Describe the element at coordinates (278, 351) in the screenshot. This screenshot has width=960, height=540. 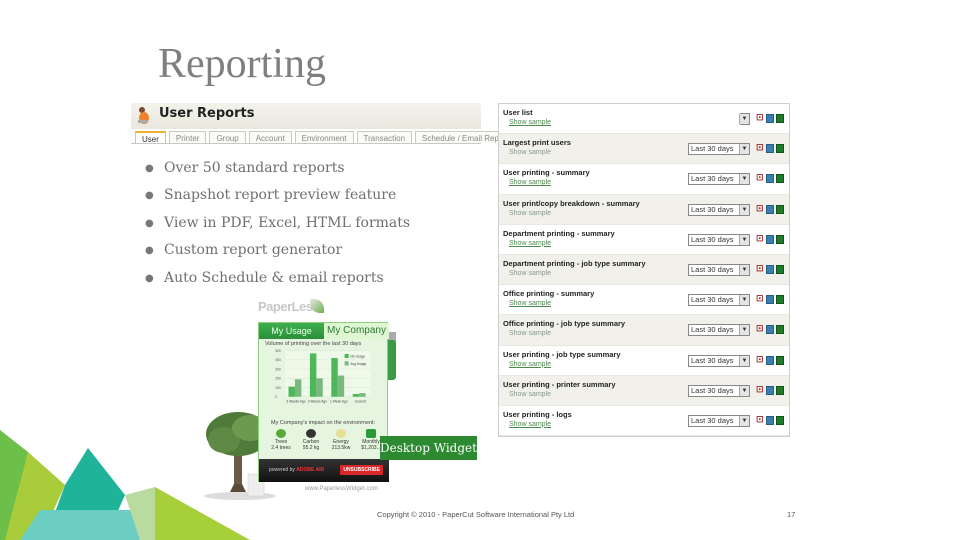
I see `y-tick-label: 500` at that location.